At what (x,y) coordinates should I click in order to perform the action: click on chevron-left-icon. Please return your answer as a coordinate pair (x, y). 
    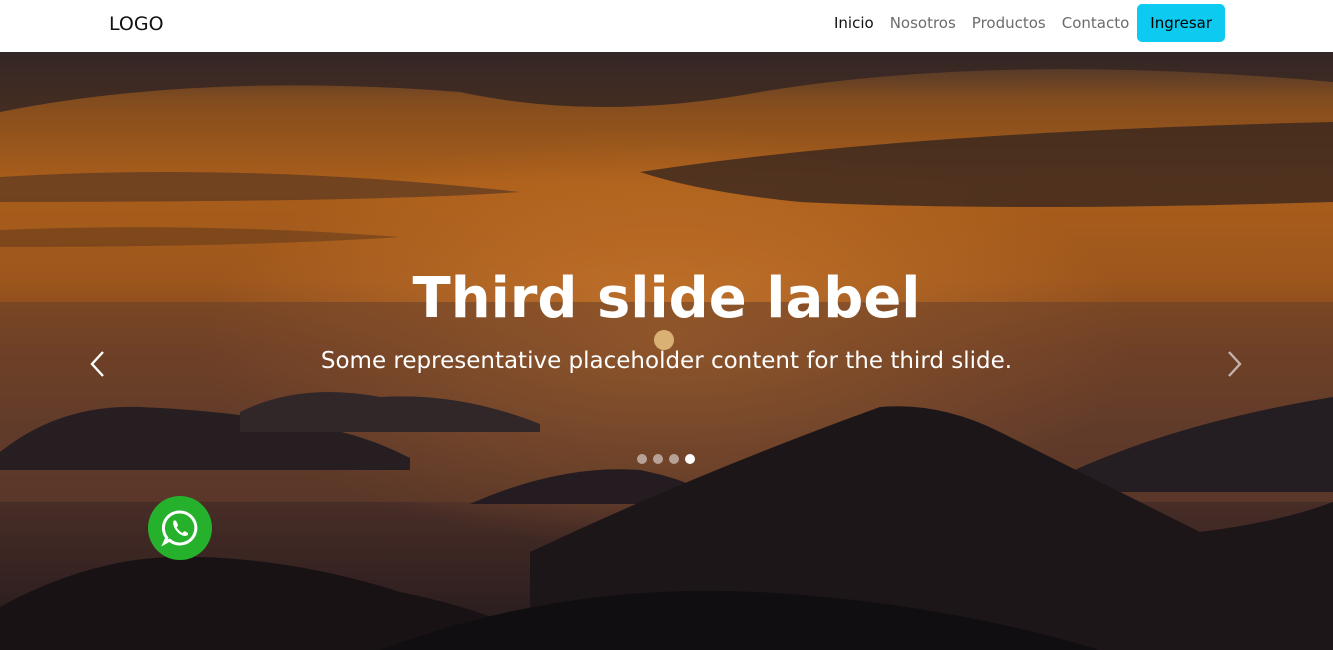
    Looking at the image, I should click on (97, 364).